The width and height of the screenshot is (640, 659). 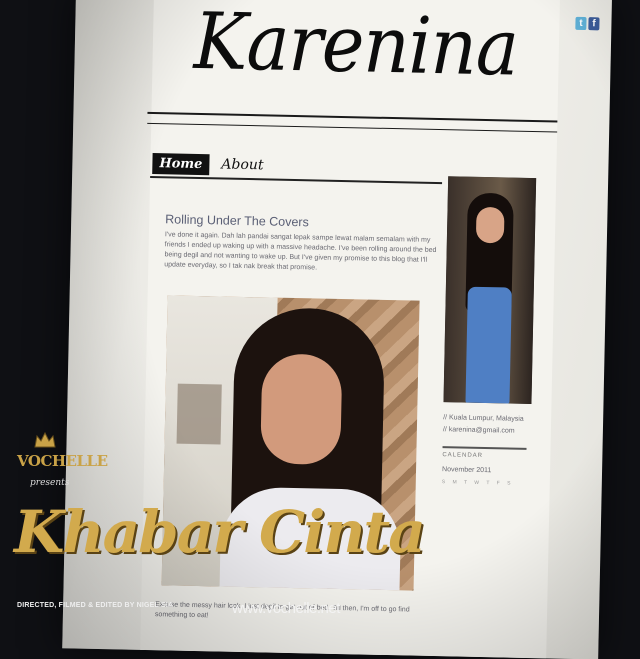 I want to click on tab-about: About, so click(x=242, y=164).